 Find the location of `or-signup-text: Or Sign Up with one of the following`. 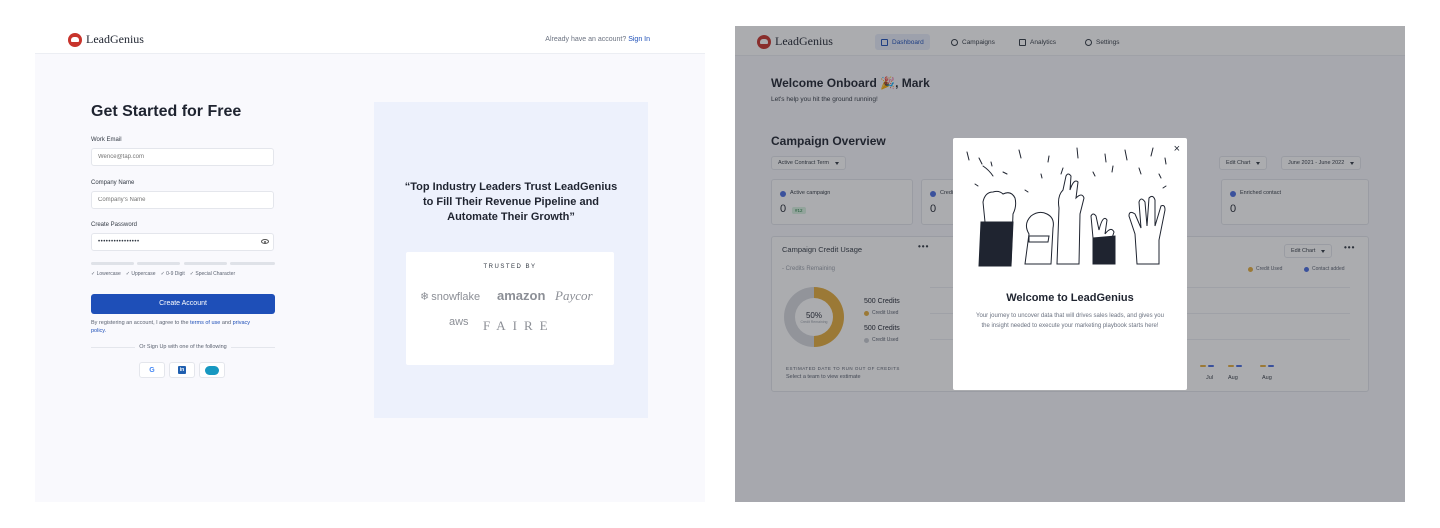

or-signup-text: Or Sign Up with one of the following is located at coordinates (183, 347).